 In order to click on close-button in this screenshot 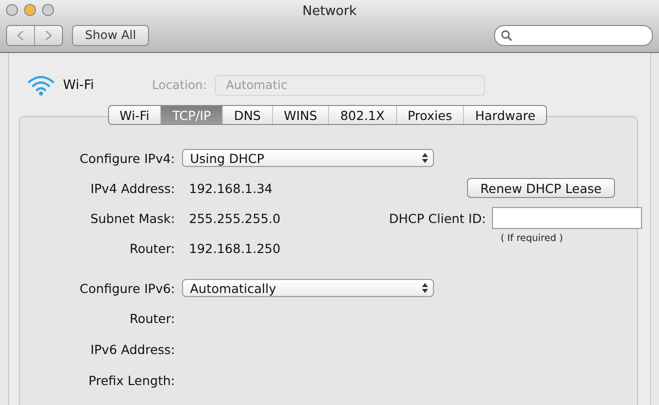, I will do `click(12, 10)`.